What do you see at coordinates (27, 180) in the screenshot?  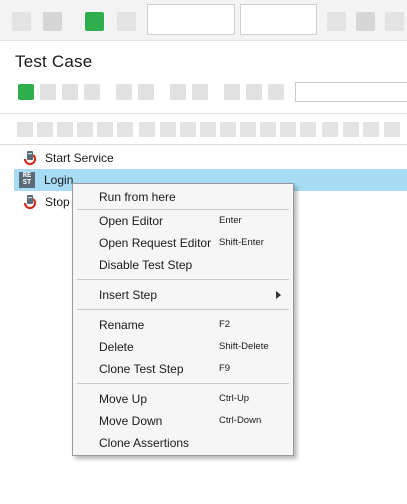 I see `rest-request-icon: RE ST` at bounding box center [27, 180].